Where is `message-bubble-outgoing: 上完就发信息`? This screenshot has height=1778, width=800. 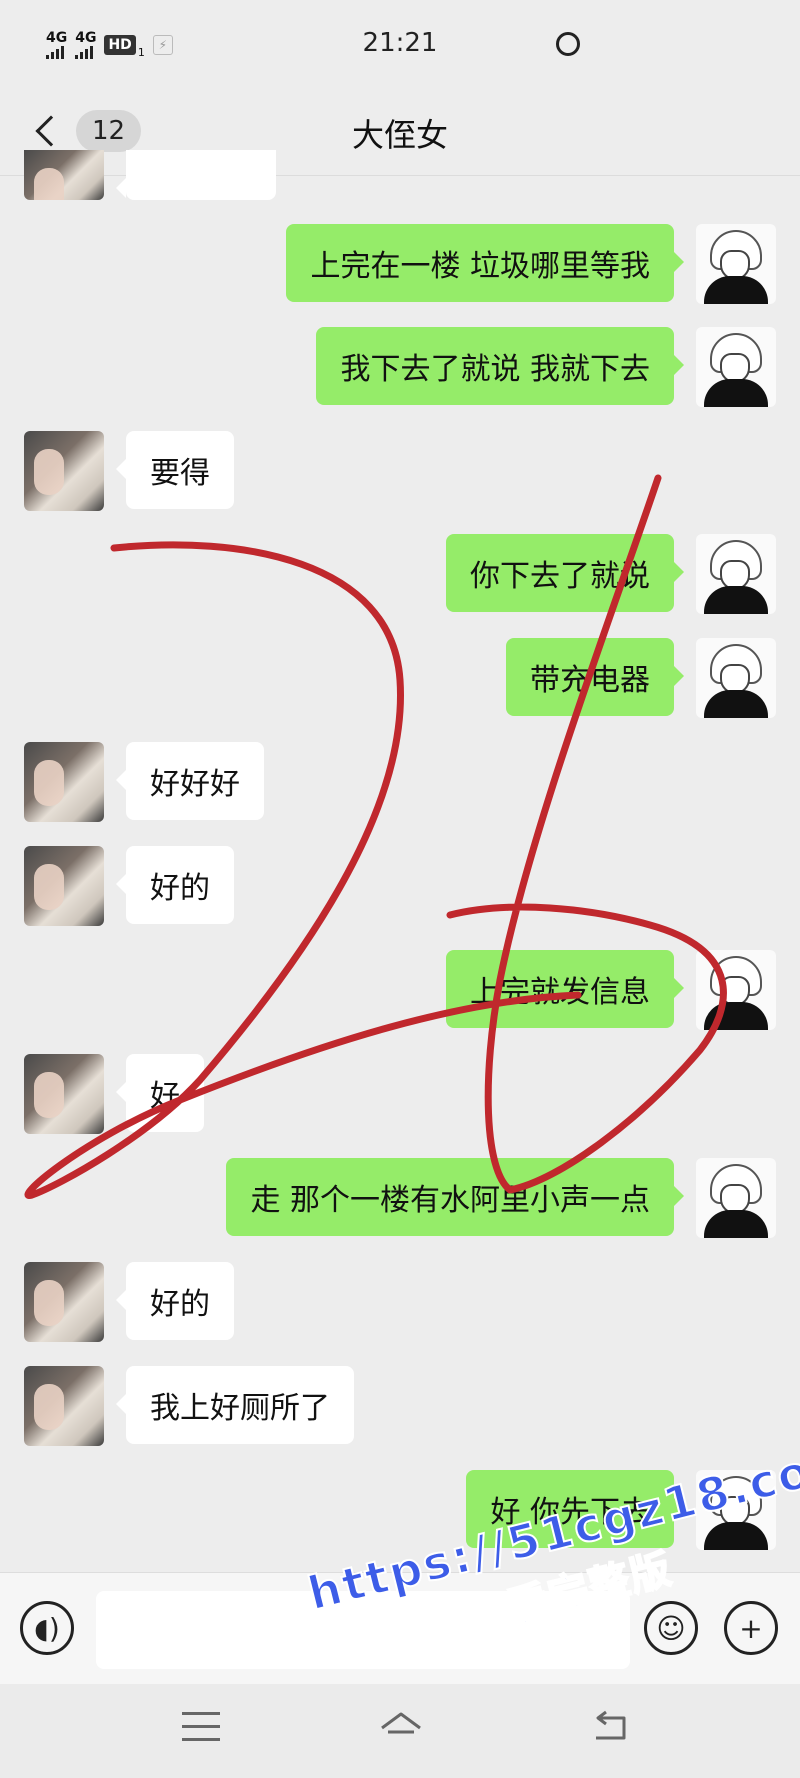
message-bubble-outgoing: 上完就发信息 is located at coordinates (565, 989).